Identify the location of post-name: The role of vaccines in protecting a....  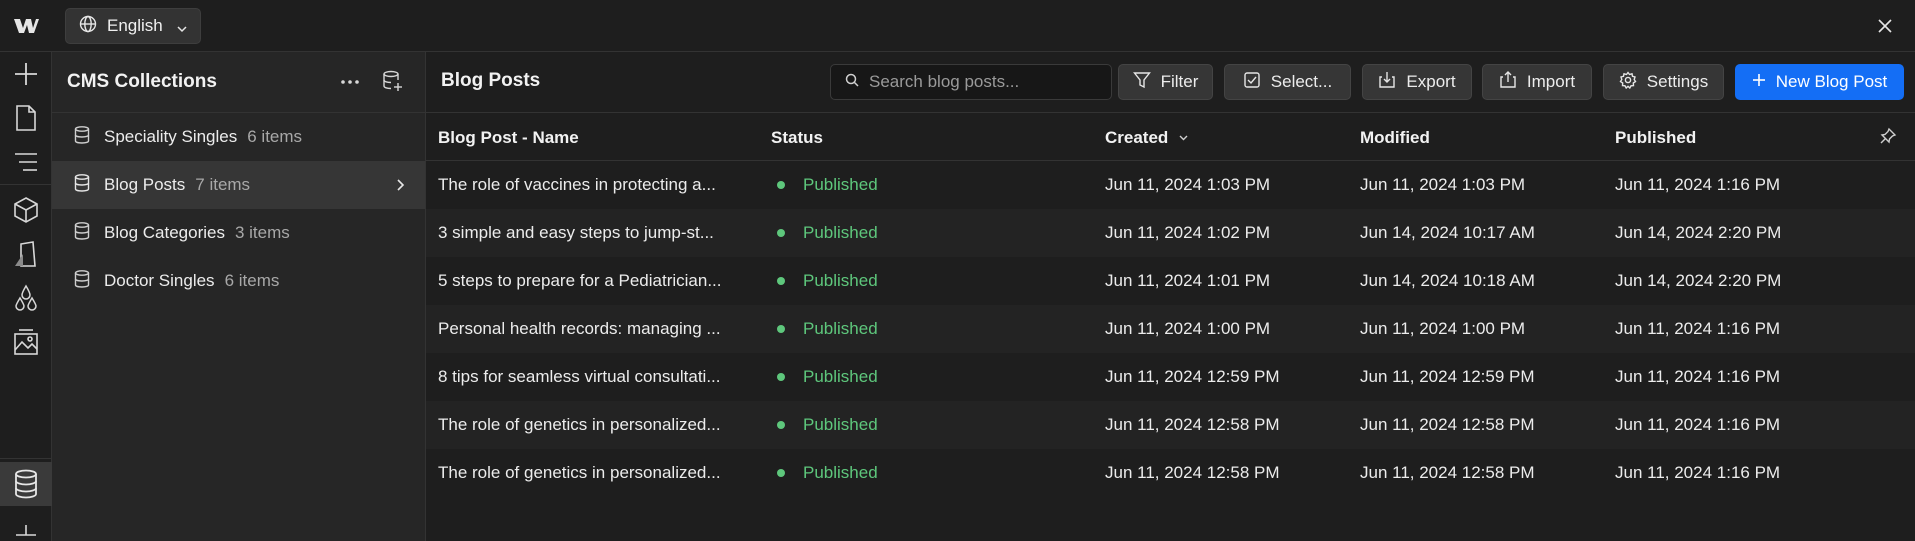
(577, 184).